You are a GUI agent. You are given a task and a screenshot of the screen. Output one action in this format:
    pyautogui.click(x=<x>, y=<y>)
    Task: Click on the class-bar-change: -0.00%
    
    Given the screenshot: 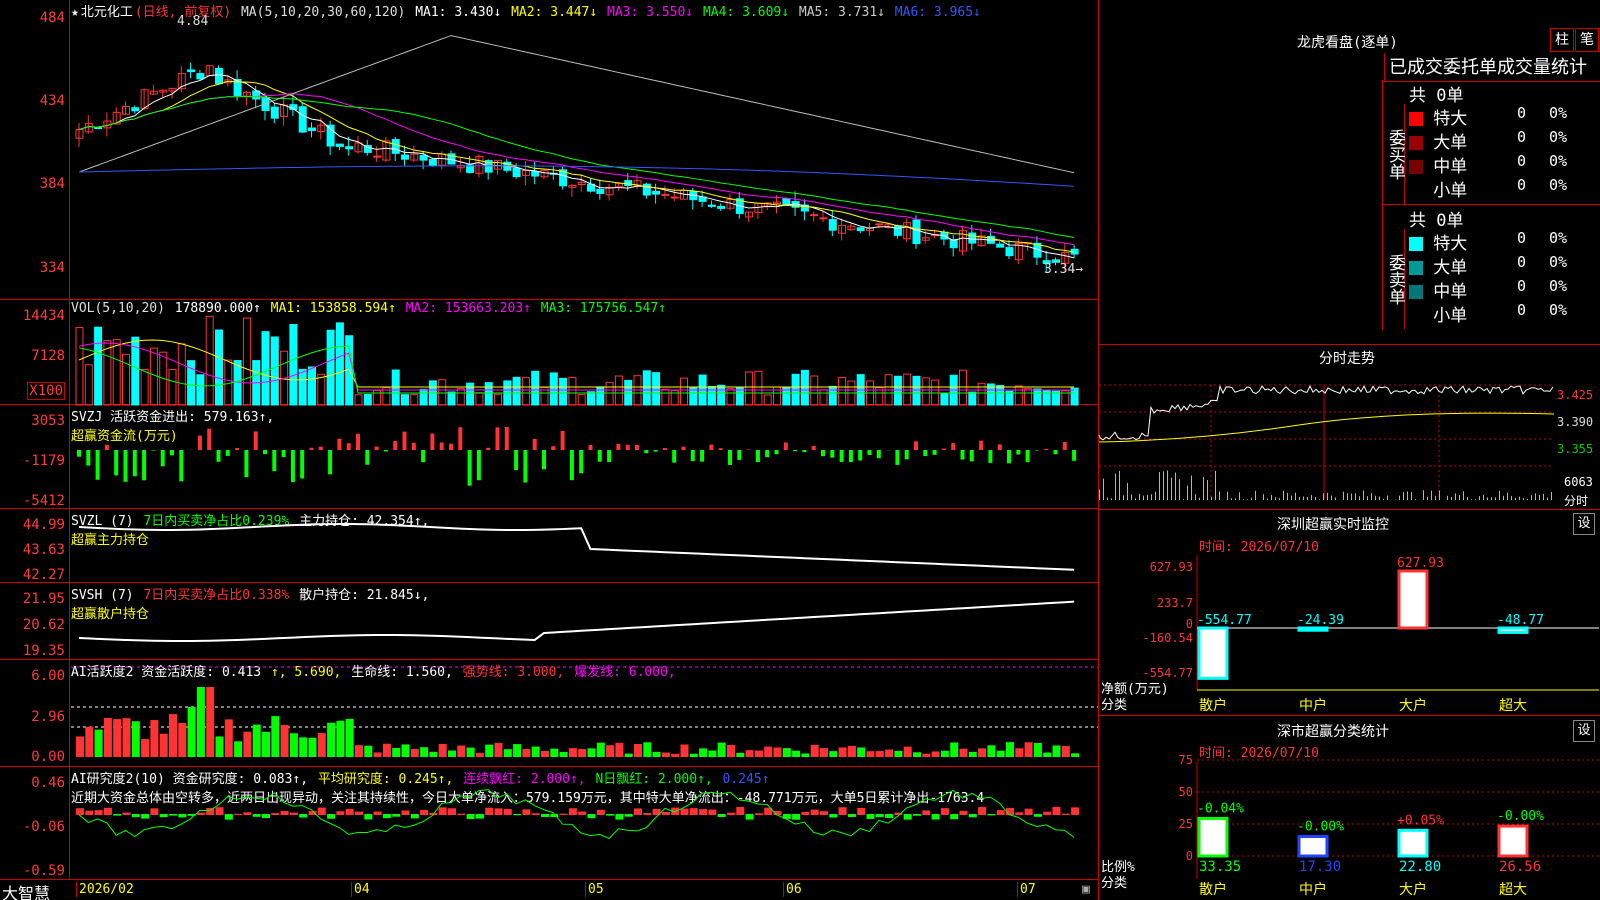 What is the action you would take?
    pyautogui.click(x=1320, y=827)
    